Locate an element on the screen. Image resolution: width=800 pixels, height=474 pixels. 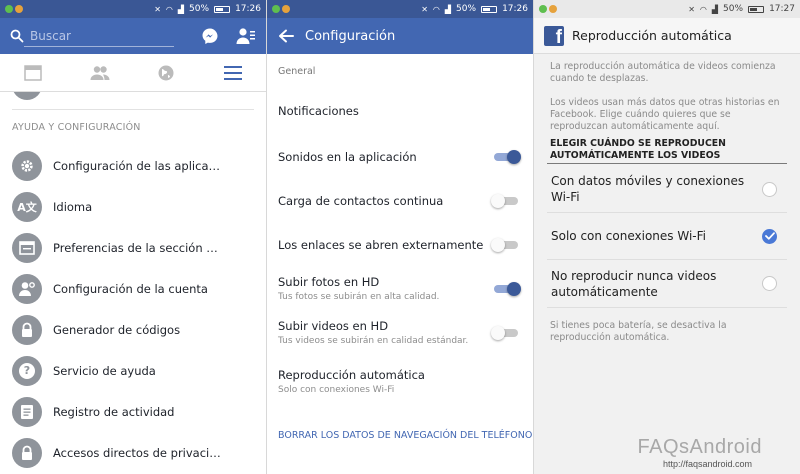
setting-subtitle: Solo con conexiones Wi-Fi is located at coordinates (336, 390).